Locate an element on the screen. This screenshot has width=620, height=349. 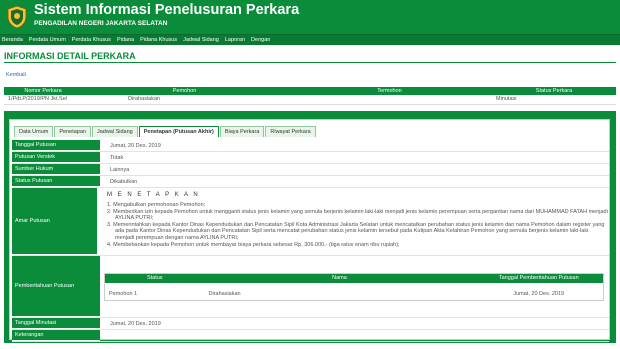
field-value: Dikabulkan is located at coordinates (124, 181).